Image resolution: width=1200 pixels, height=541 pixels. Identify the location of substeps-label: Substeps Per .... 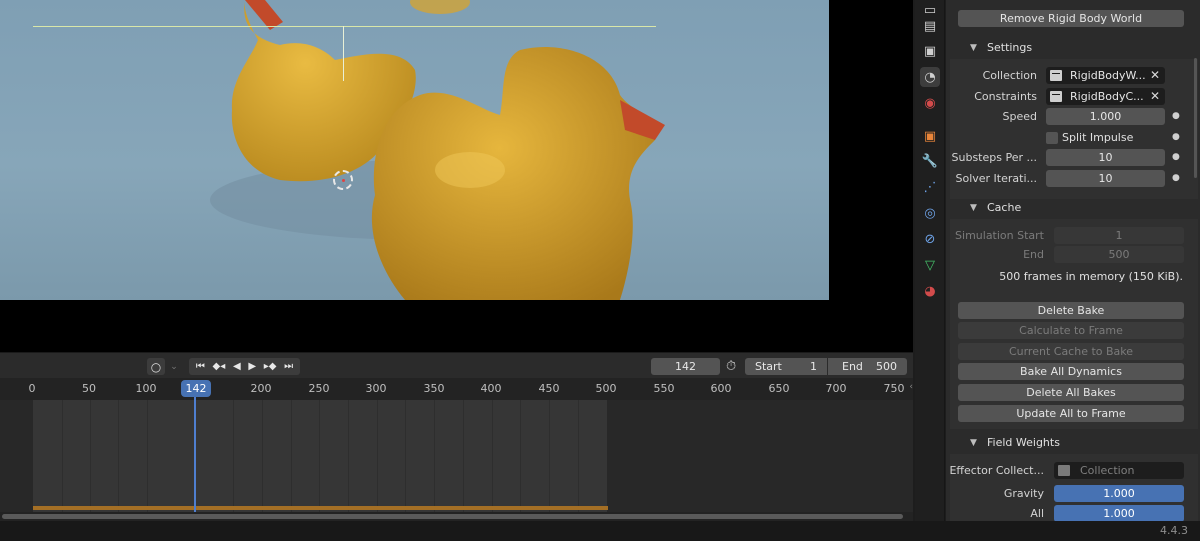
(994, 157).